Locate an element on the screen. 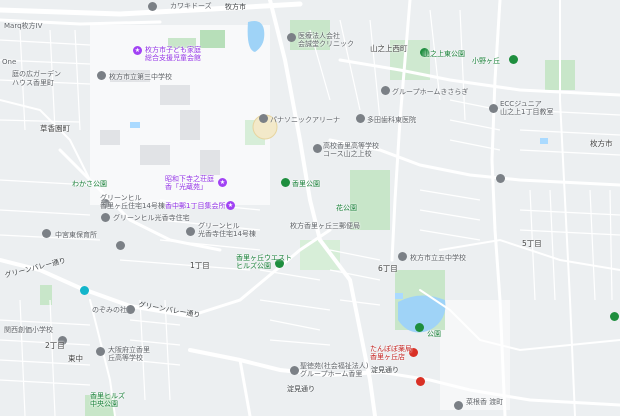  map-label: 6丁目 is located at coordinates (388, 268).